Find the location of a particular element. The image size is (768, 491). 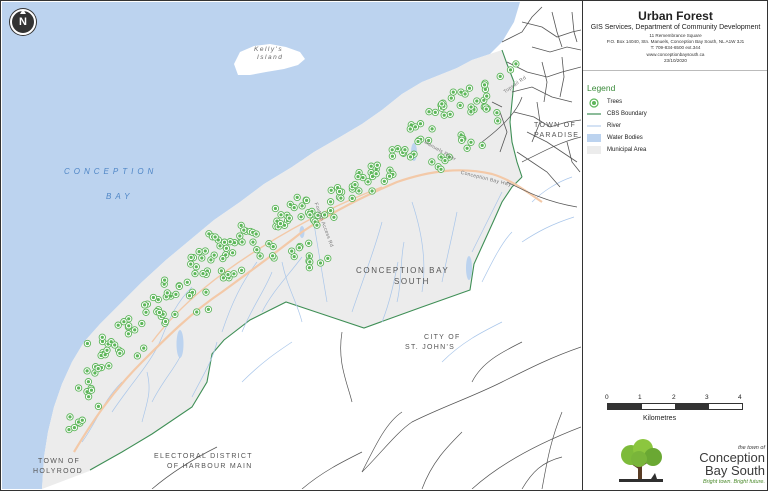

address-line: 23/10/2020 is located at coordinates (675, 60).